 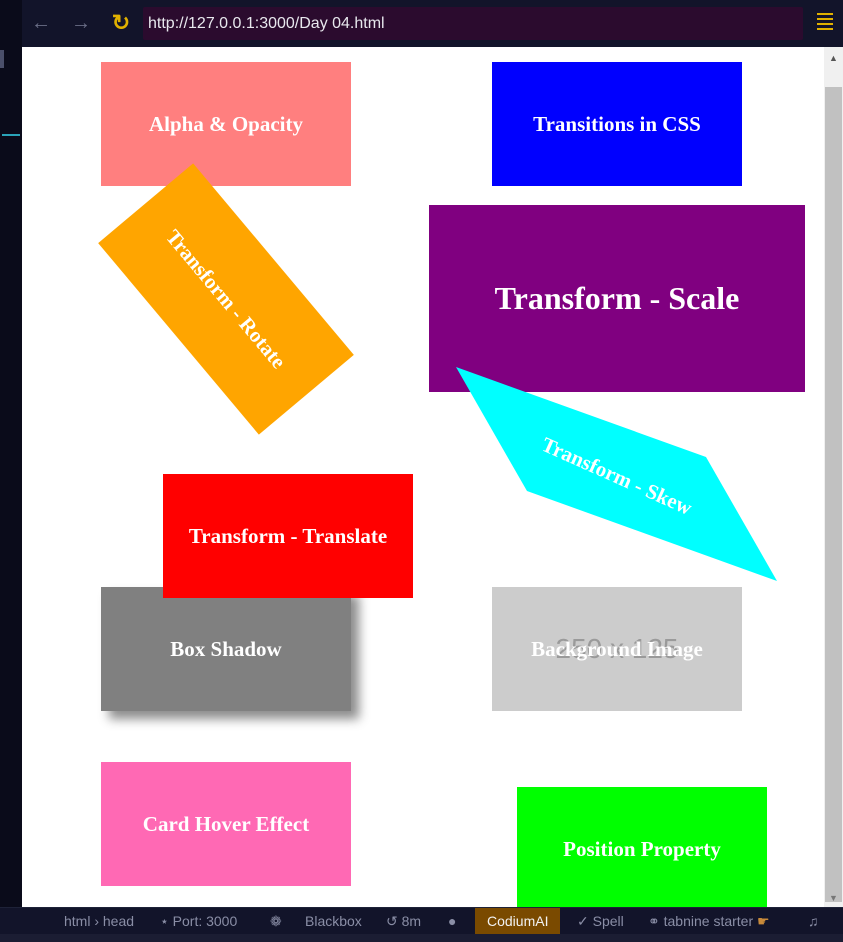 I want to click on codiumai-button: CodiumAI, so click(x=518, y=921).